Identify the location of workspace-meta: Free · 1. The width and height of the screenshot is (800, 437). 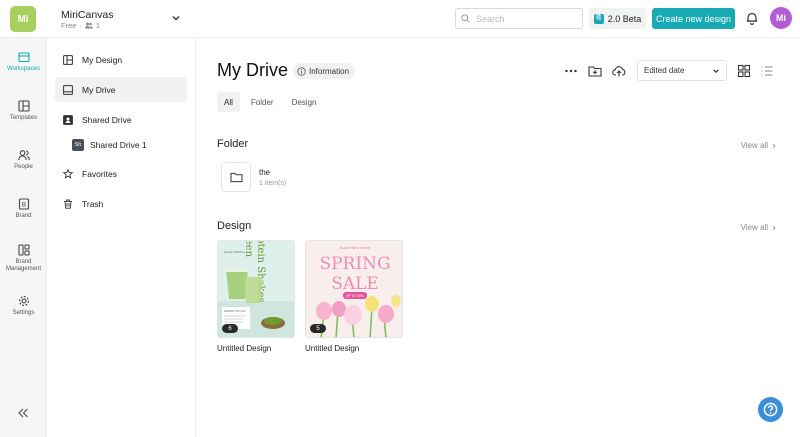
(80, 25).